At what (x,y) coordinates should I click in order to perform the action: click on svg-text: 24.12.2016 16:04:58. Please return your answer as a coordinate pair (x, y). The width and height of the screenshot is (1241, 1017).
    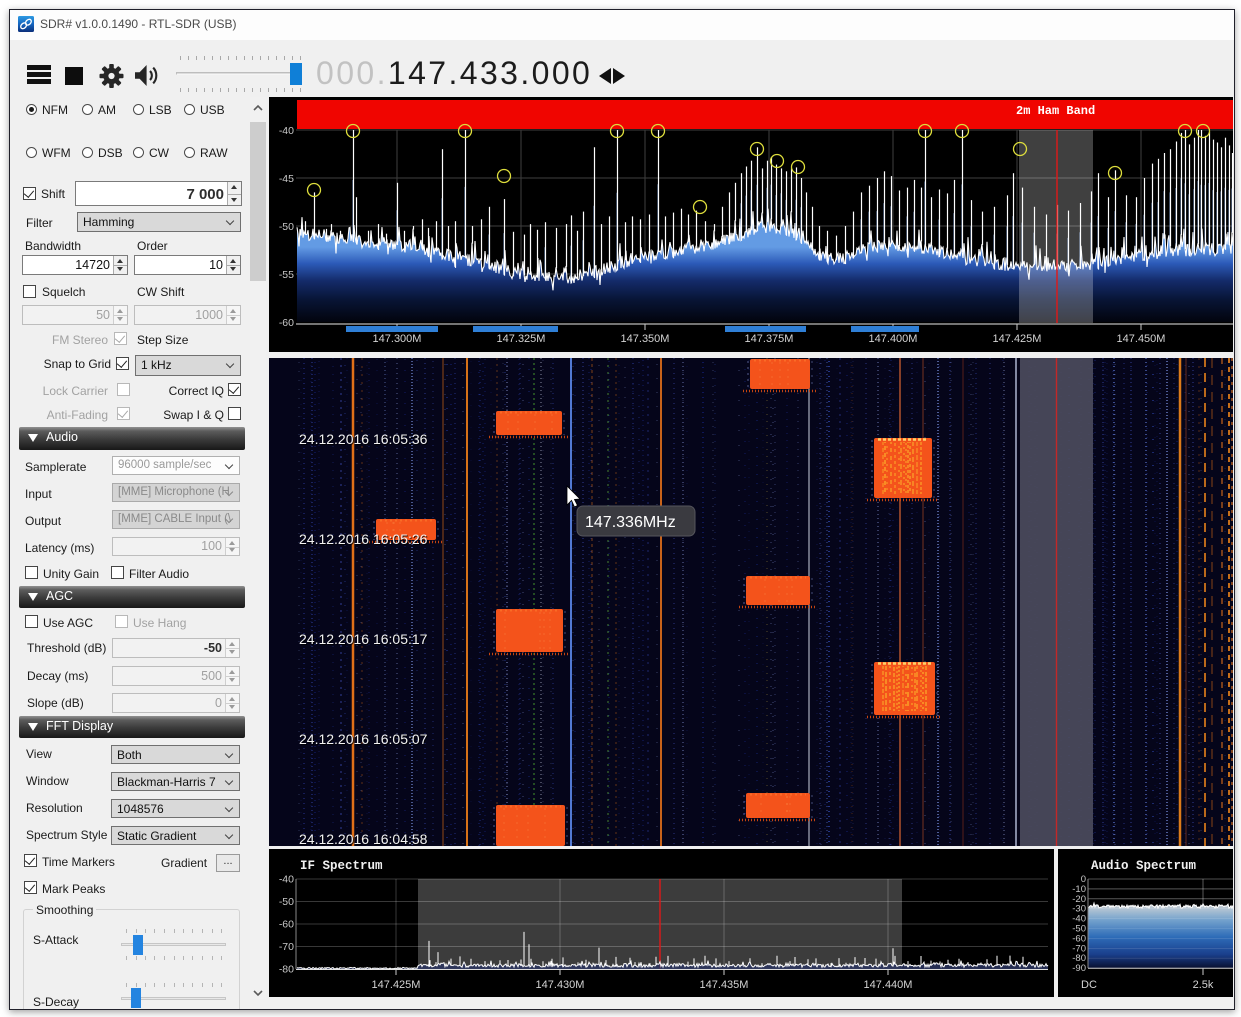
    Looking at the image, I should click on (363, 838).